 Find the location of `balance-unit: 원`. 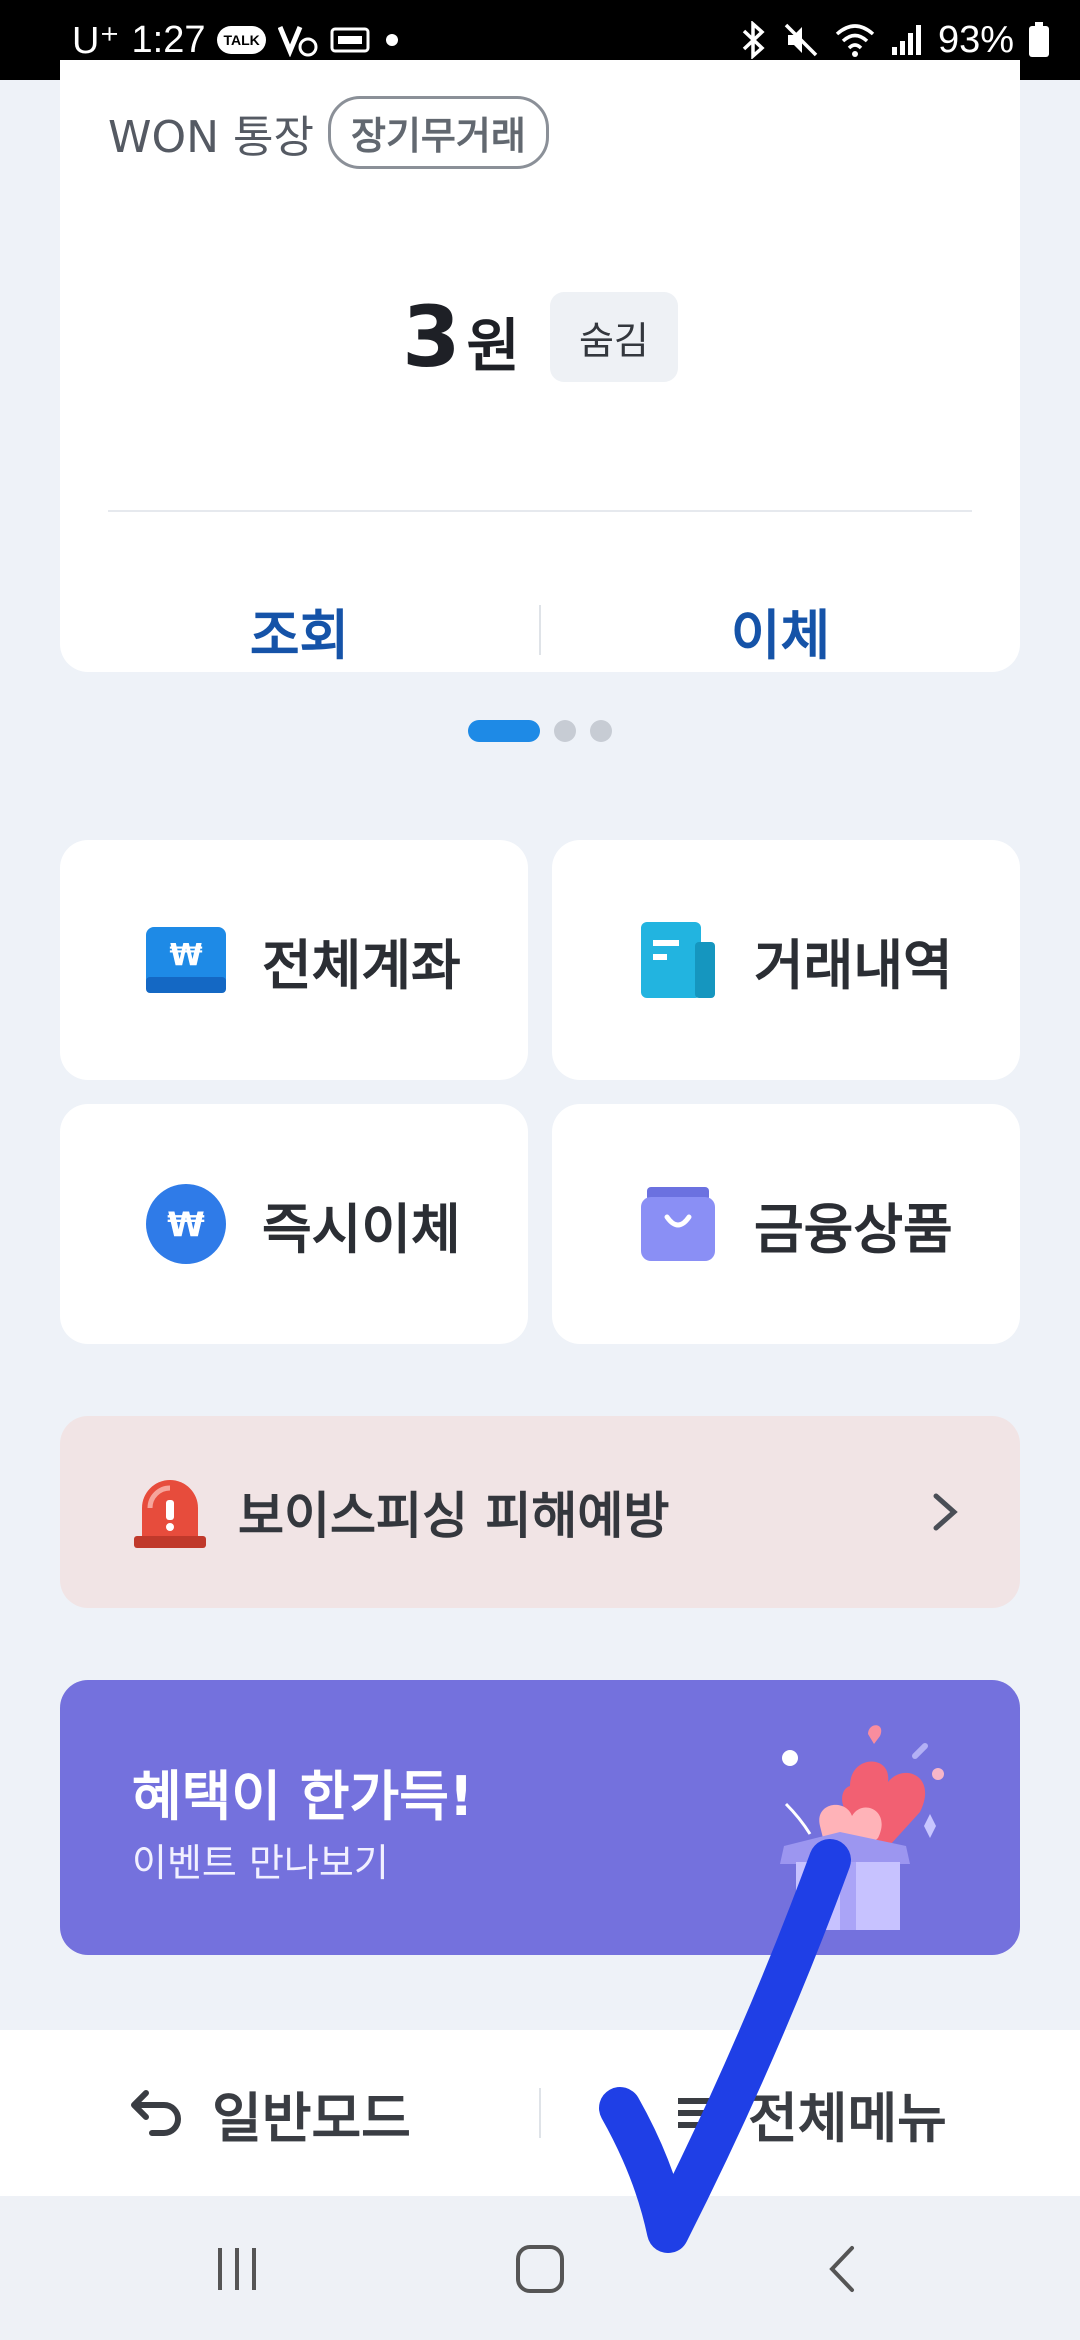

balance-unit: 원 is located at coordinates (493, 346).